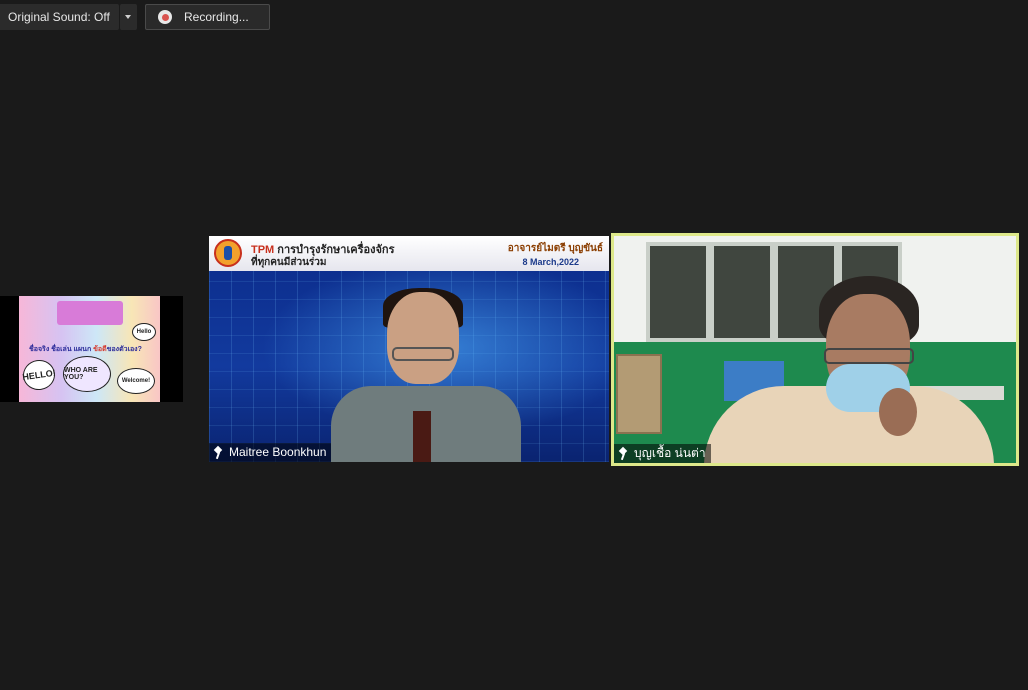  Describe the element at coordinates (136, 381) in the screenshot. I see `bubble-welcome: Welcome!` at that location.